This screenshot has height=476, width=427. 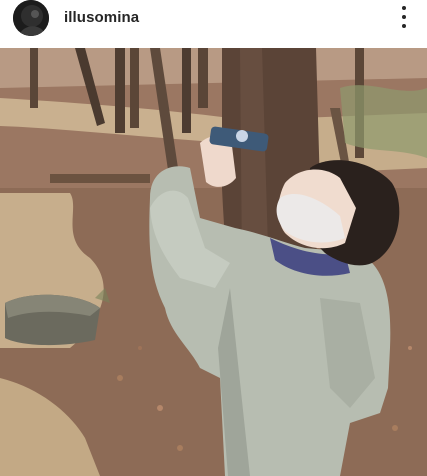 I want to click on avatar, so click(x=31, y=18).